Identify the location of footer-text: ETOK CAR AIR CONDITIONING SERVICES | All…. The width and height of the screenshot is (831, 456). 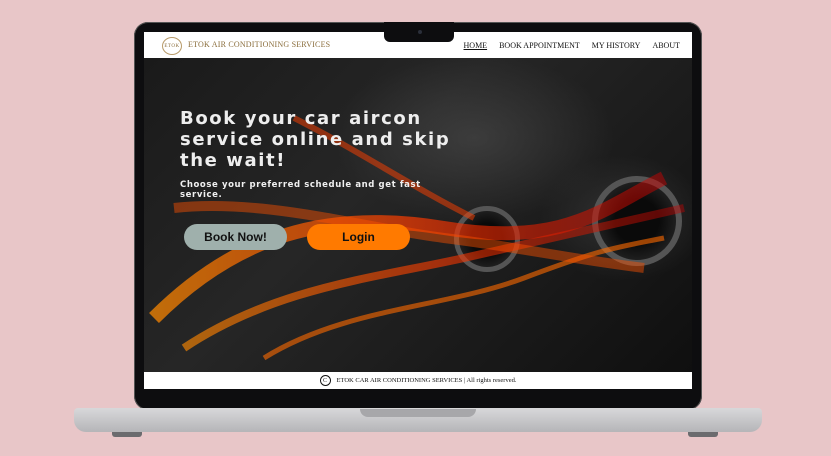
(426, 380).